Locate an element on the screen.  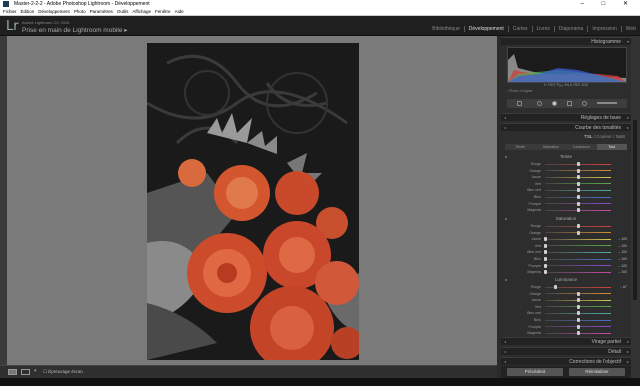
tab-nb: N&B is located at coordinates (620, 136).